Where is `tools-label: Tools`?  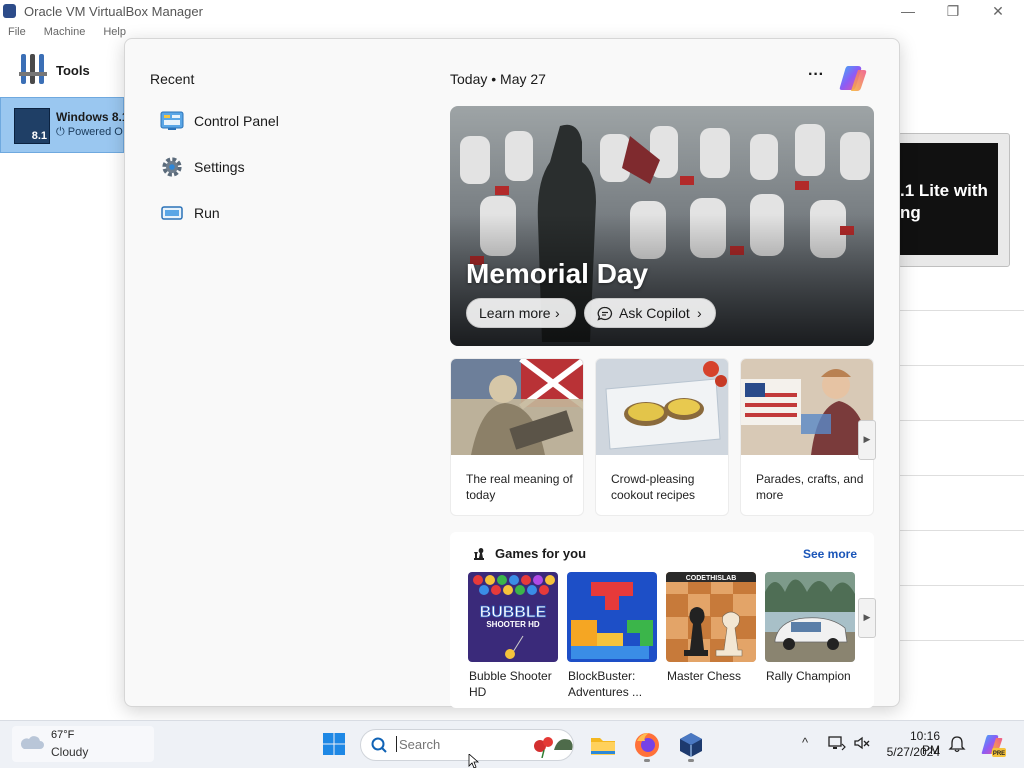
tools-label: Tools is located at coordinates (73, 70).